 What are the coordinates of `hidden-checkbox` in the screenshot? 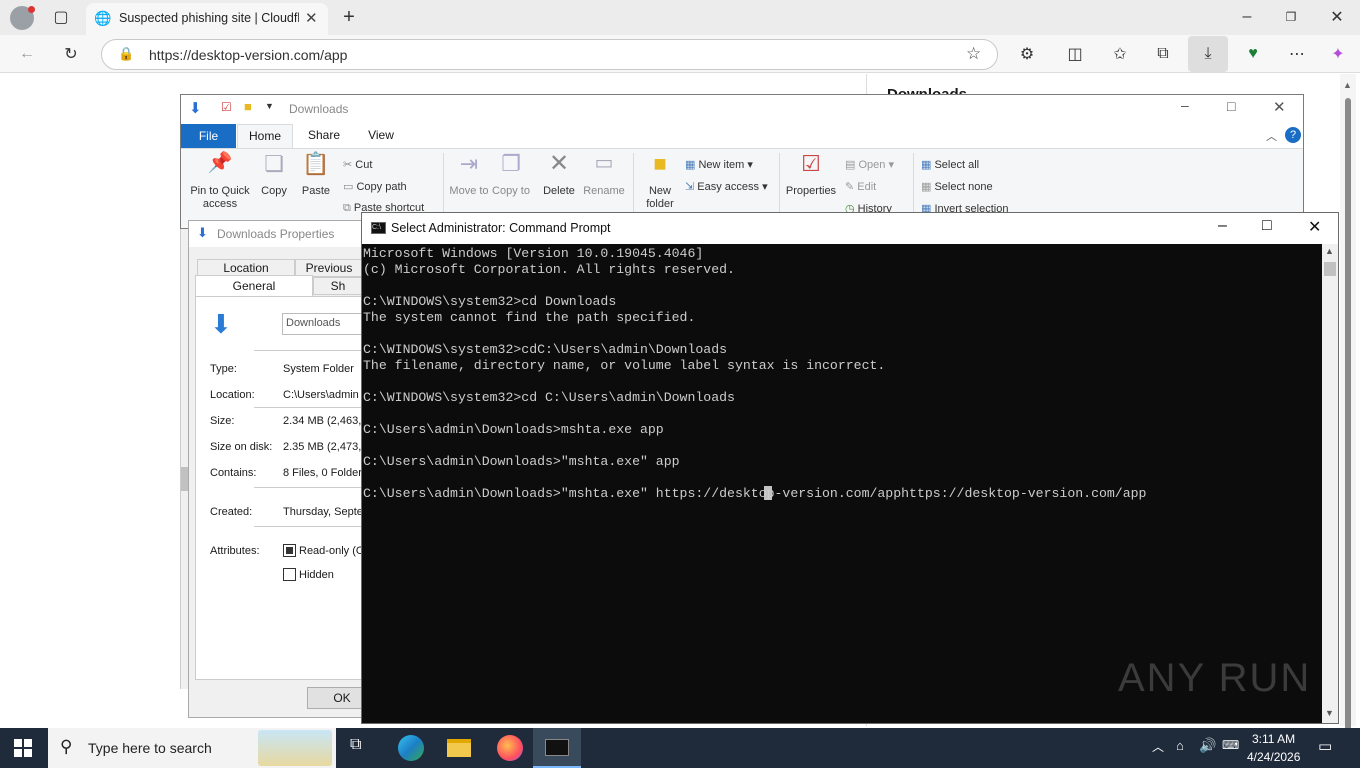 It's located at (289, 574).